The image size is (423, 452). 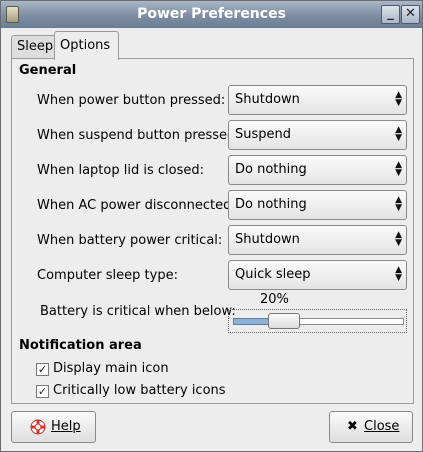 What do you see at coordinates (271, 204) in the screenshot?
I see `ac-disconnected-value: Do nothing` at bounding box center [271, 204].